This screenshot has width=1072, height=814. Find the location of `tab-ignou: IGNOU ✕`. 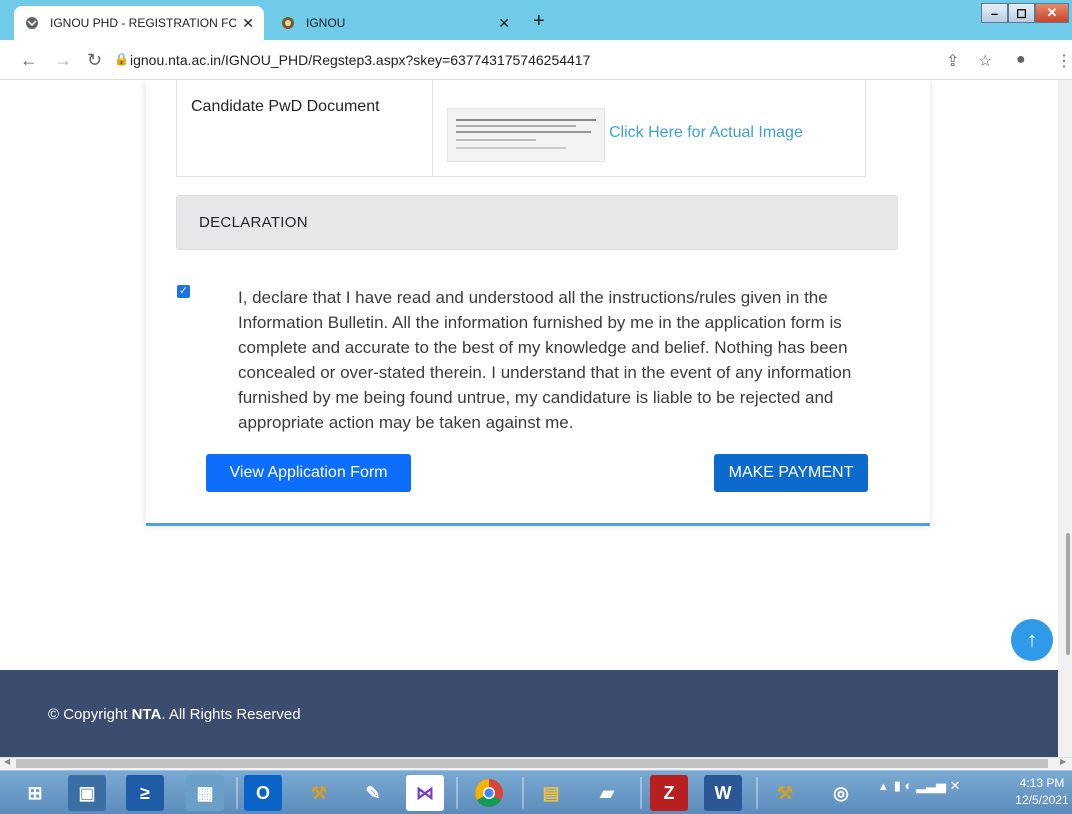

tab-ignou: IGNOU ✕ is located at coordinates (395, 23).